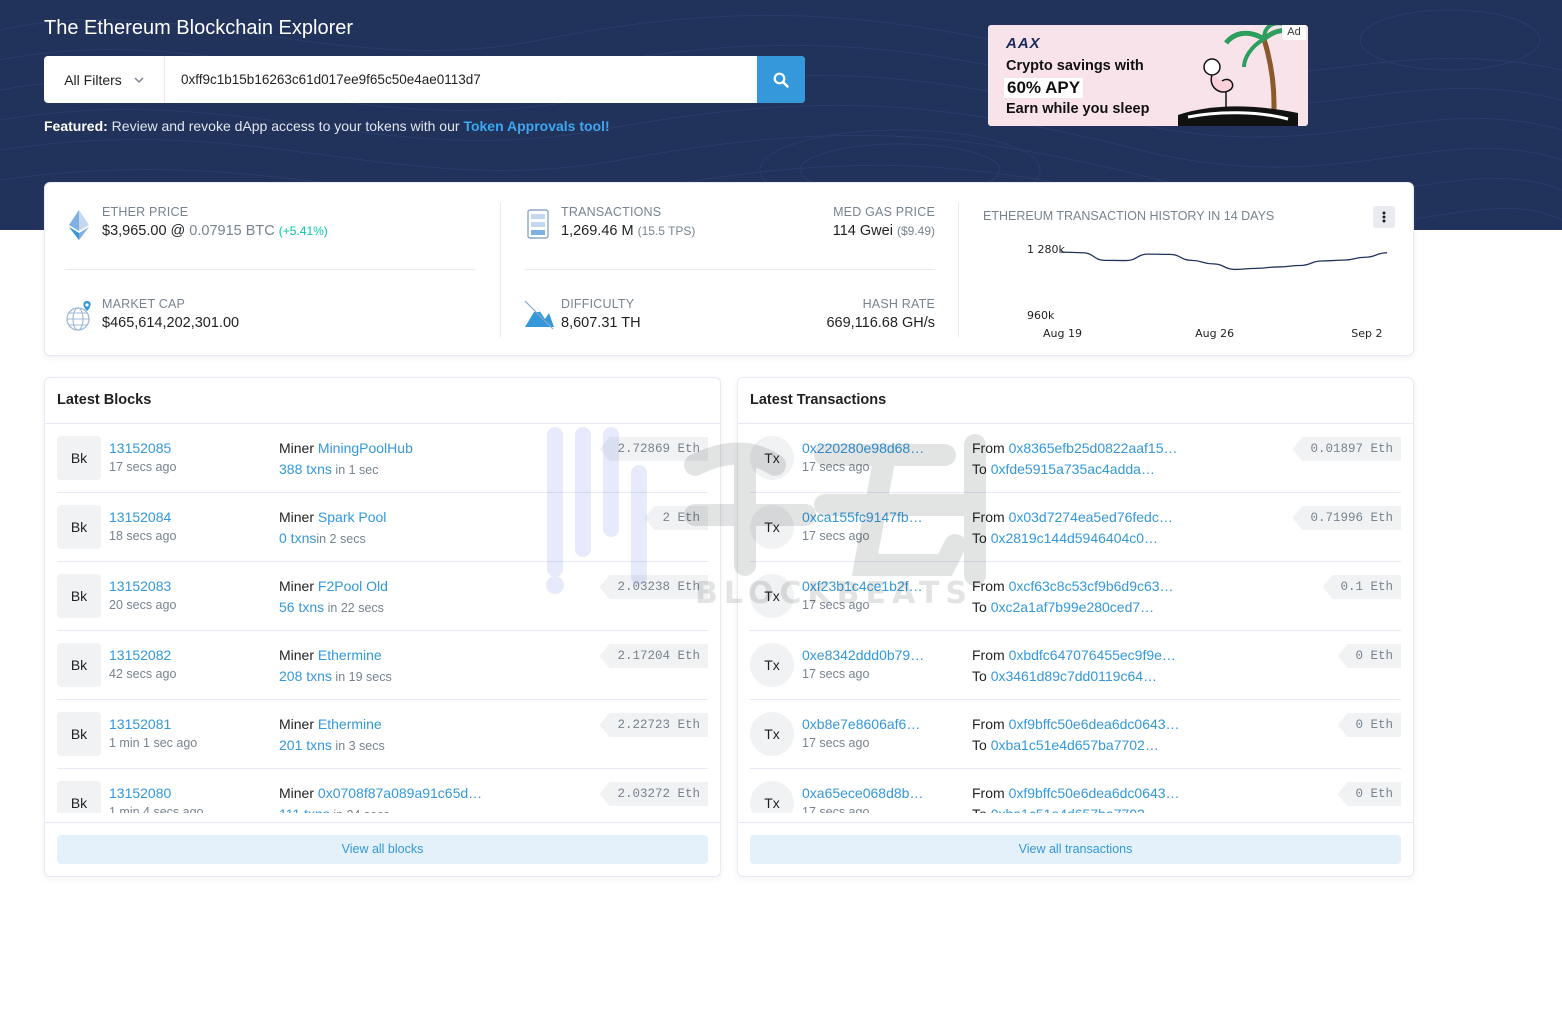 The image size is (1562, 1022). Describe the element at coordinates (142, 664) in the screenshot. I see `block-info: 13152082 42 secs ago` at that location.